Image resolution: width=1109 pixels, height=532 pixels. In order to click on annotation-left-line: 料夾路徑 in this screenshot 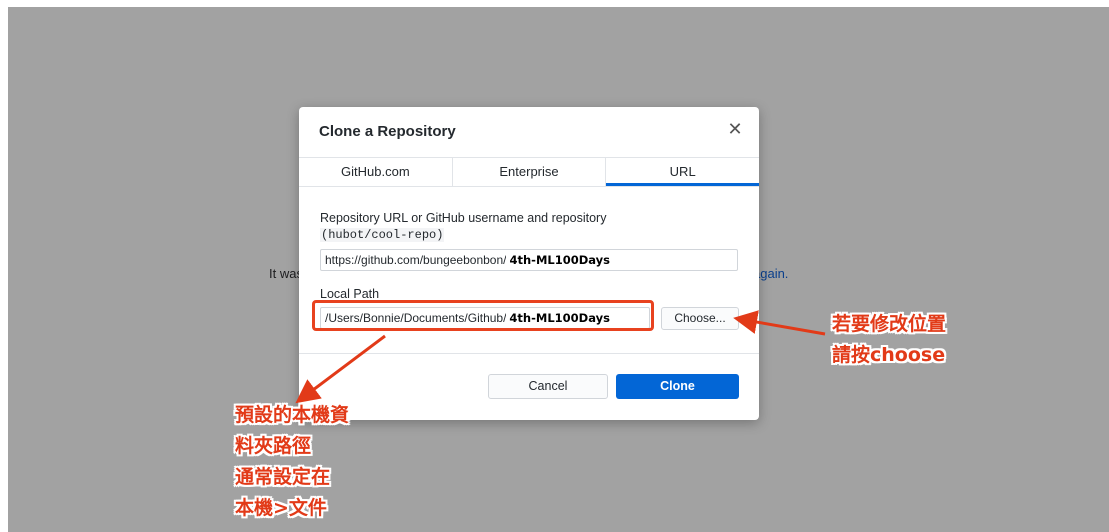, I will do `click(273, 446)`.